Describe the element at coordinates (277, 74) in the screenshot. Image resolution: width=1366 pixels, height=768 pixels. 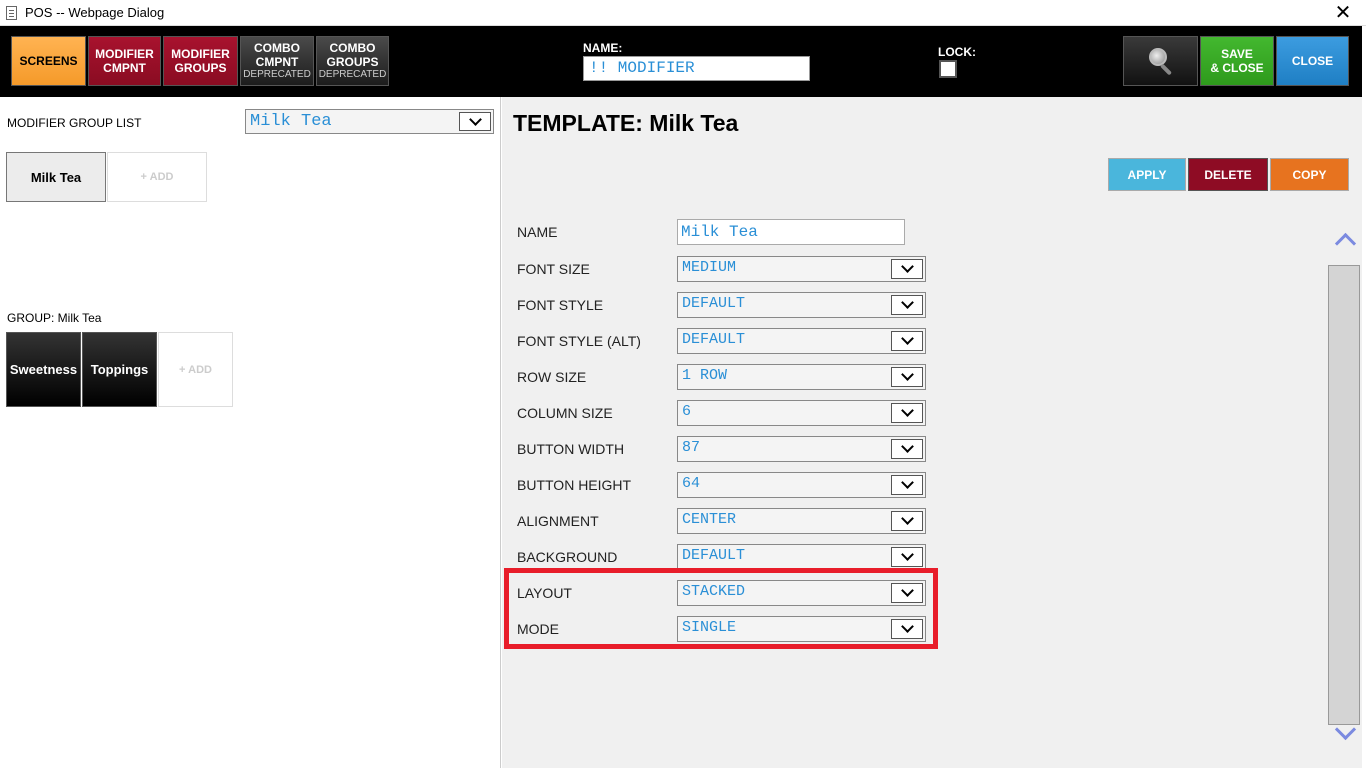
I see `combo-cmpnt-deprecated: DEPRECATED` at that location.